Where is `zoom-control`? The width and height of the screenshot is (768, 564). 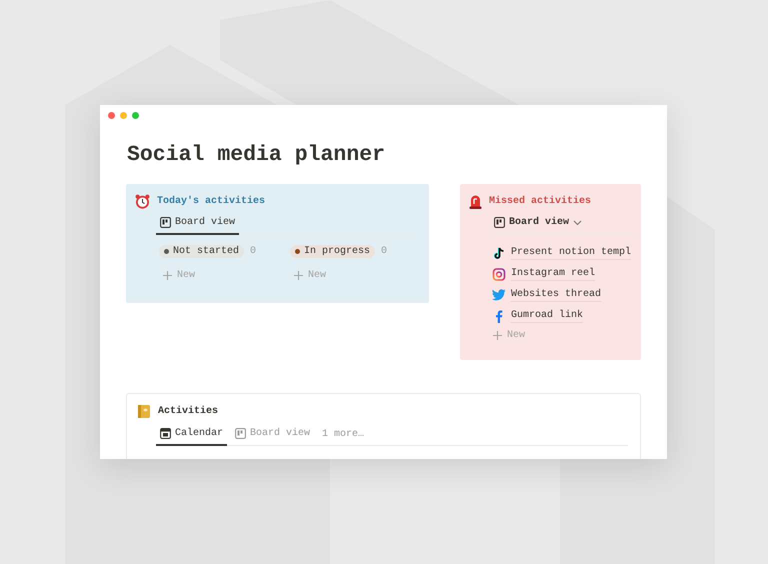 zoom-control is located at coordinates (135, 115).